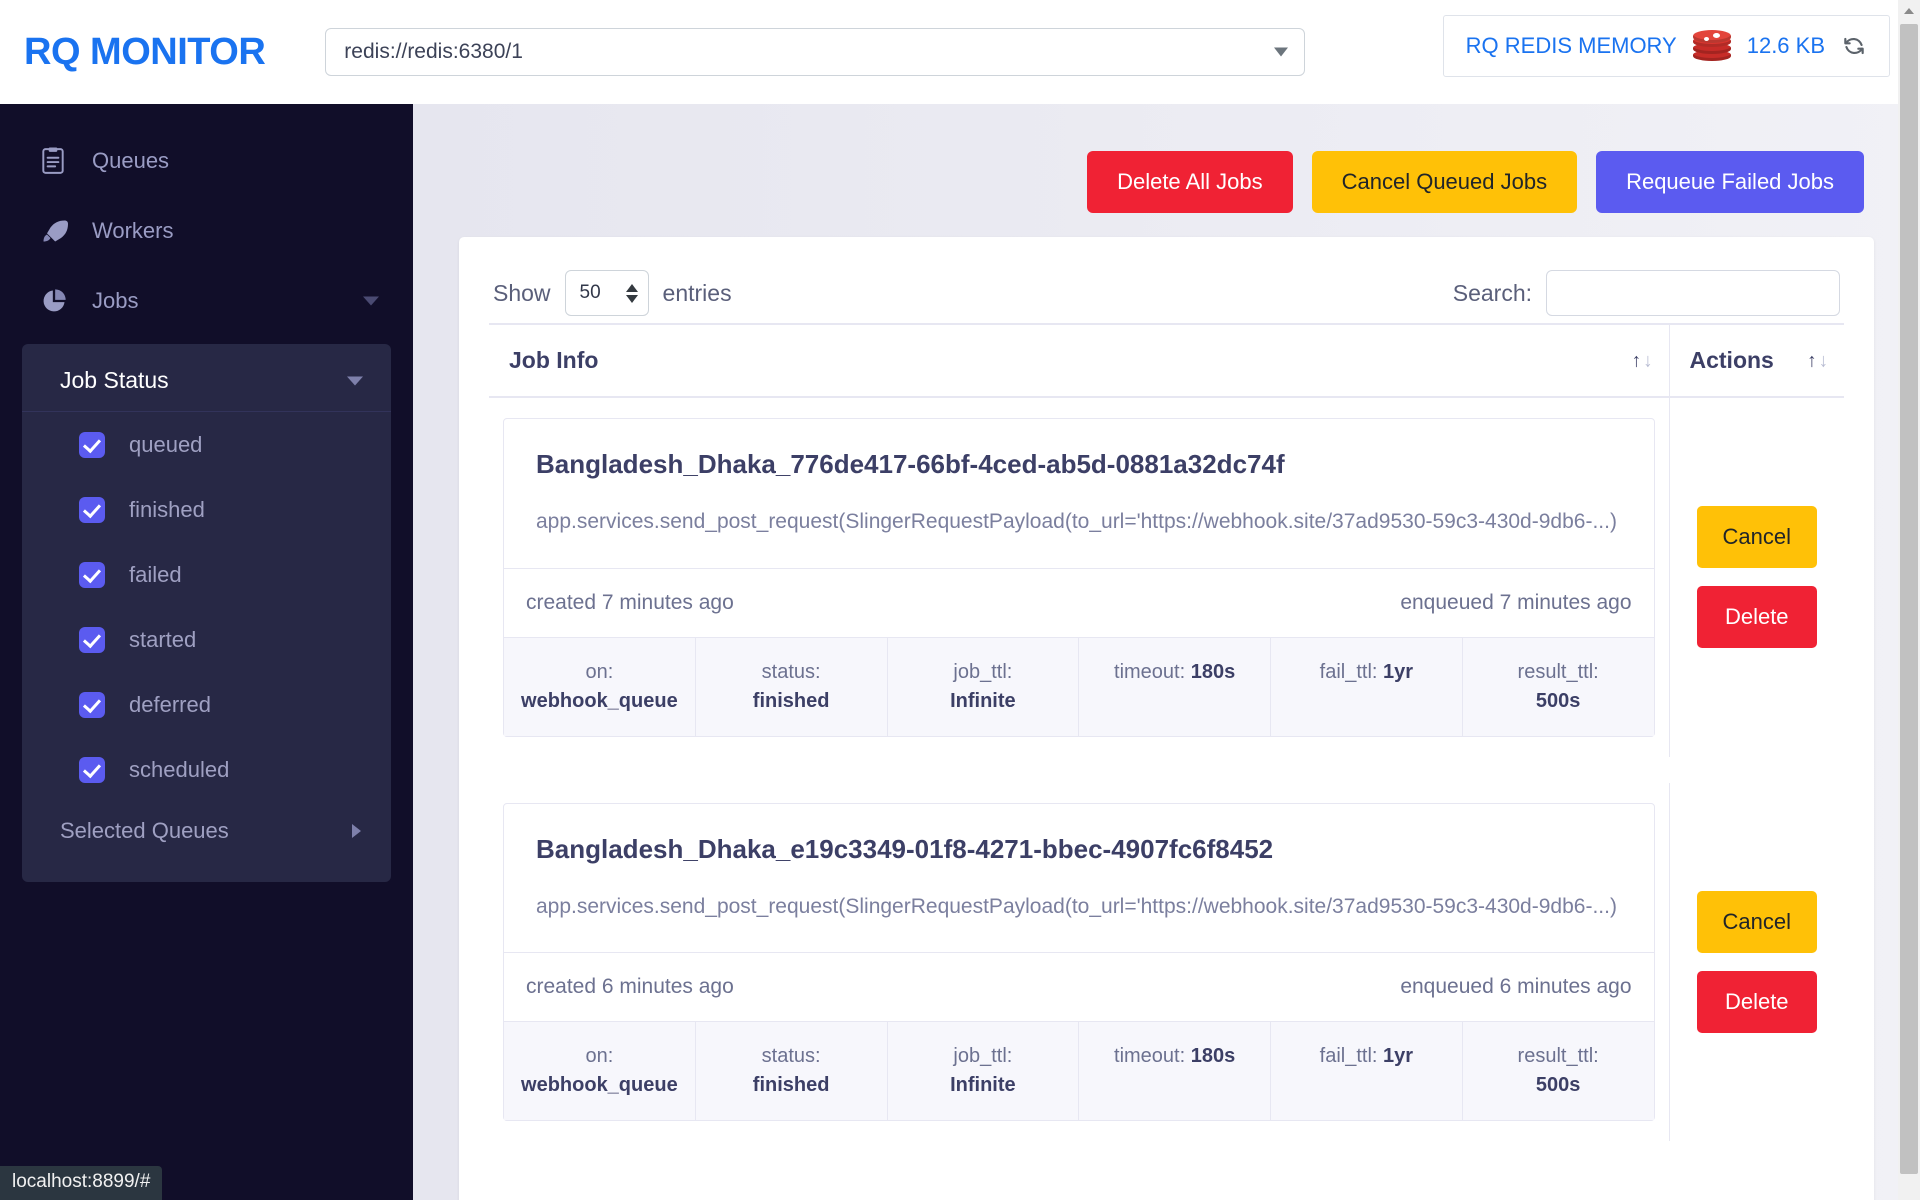  I want to click on redis-connection-value: redis://redis:6380/1, so click(433, 51).